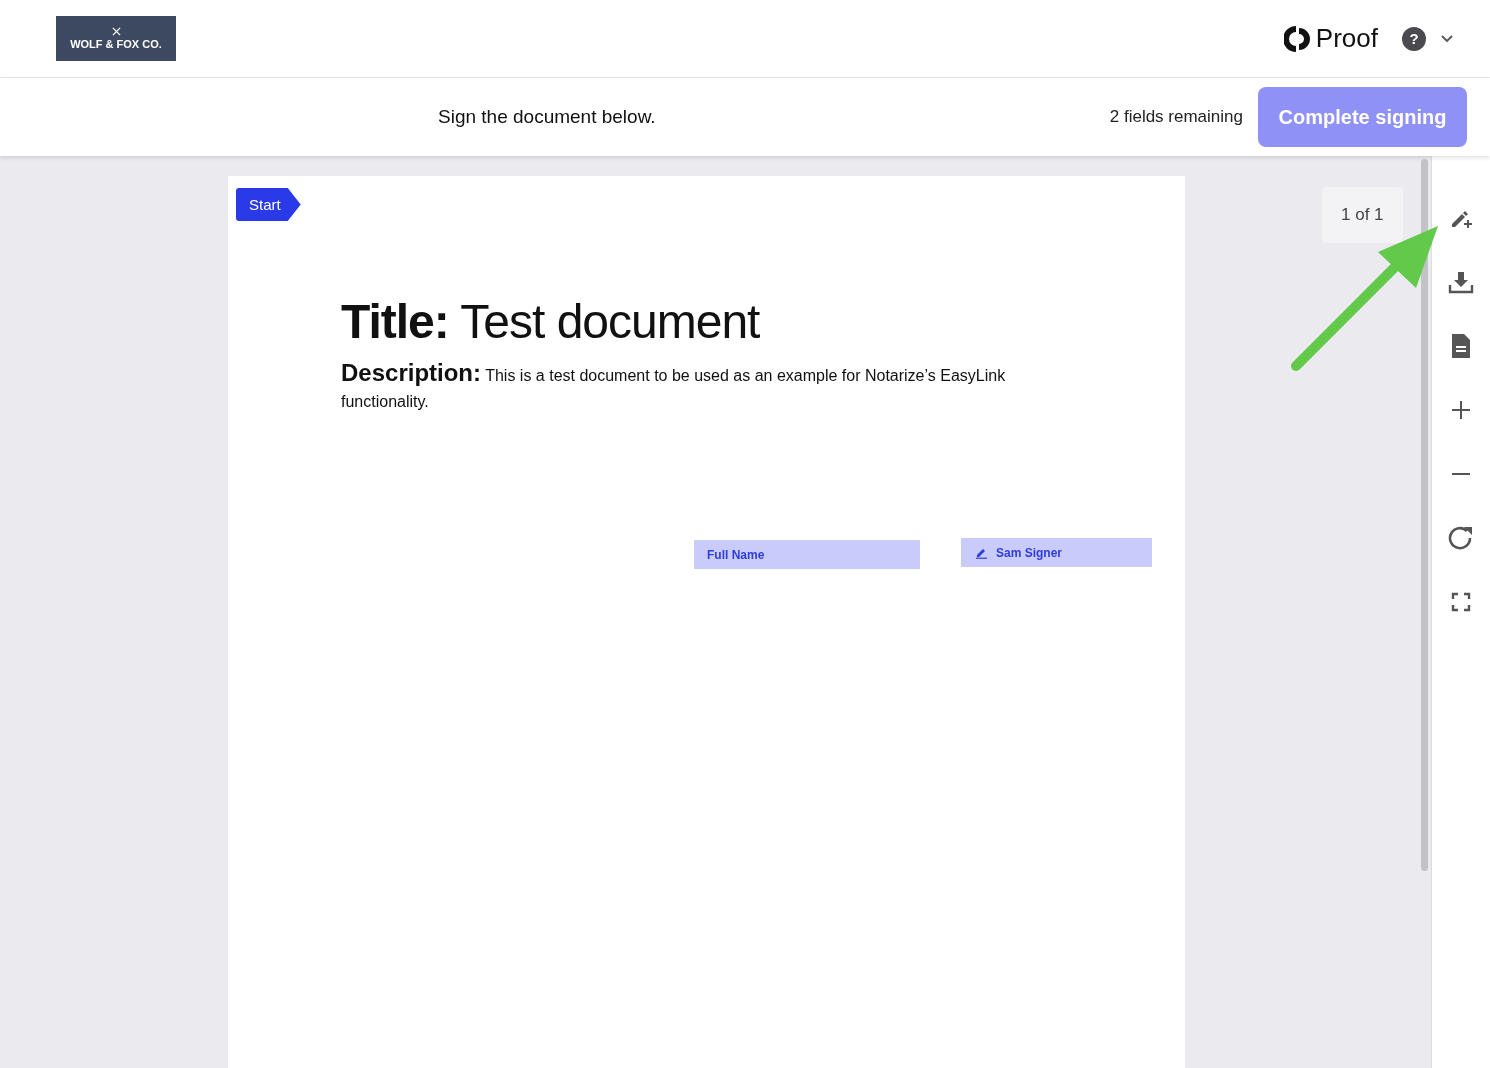 The image size is (1490, 1068). Describe the element at coordinates (1461, 538) in the screenshot. I see `rotate-icon` at that location.